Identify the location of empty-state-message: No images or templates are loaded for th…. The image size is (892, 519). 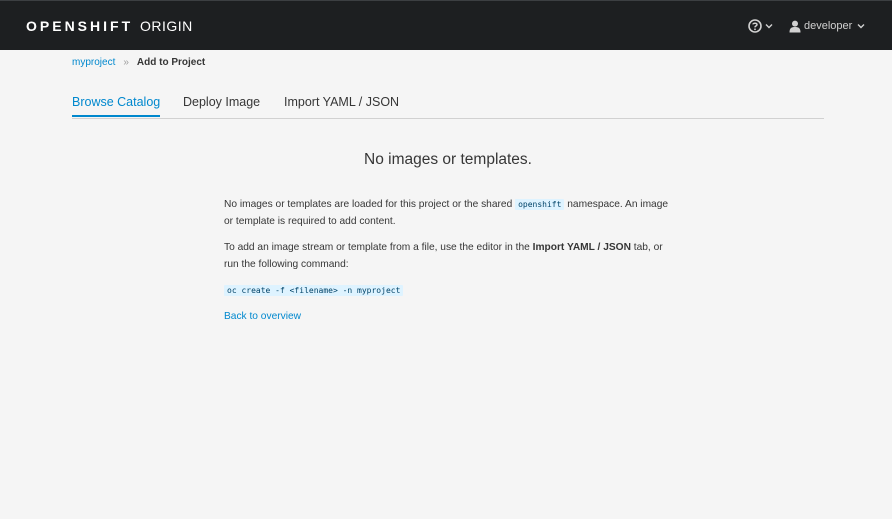
(449, 213).